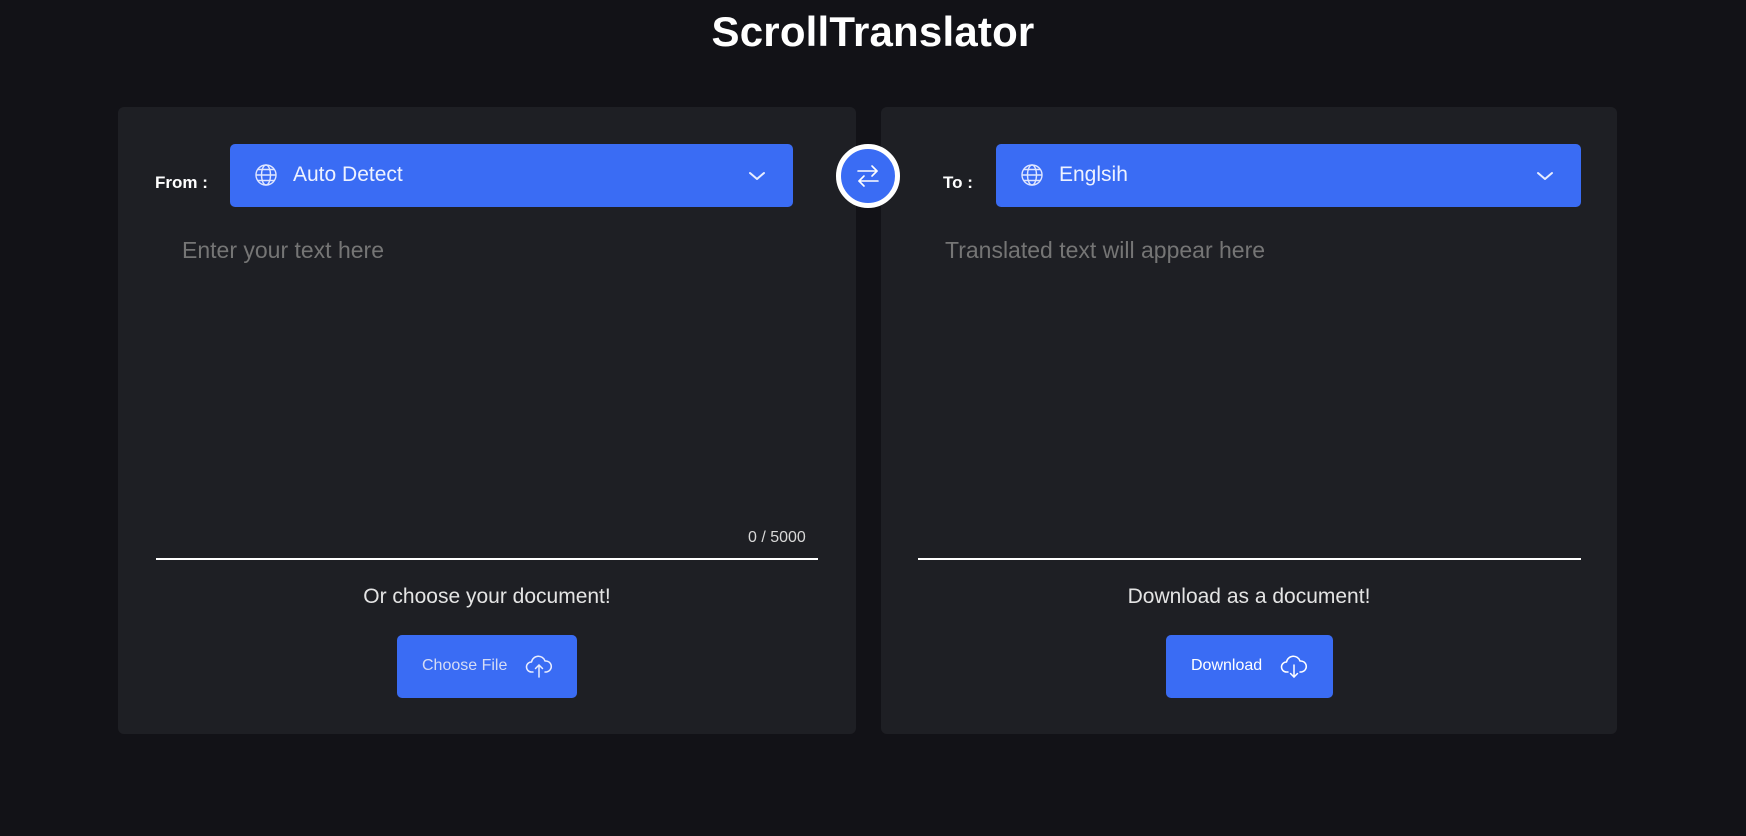  What do you see at coordinates (777, 537) in the screenshot?
I see `character-counter: 0 / 5000` at bounding box center [777, 537].